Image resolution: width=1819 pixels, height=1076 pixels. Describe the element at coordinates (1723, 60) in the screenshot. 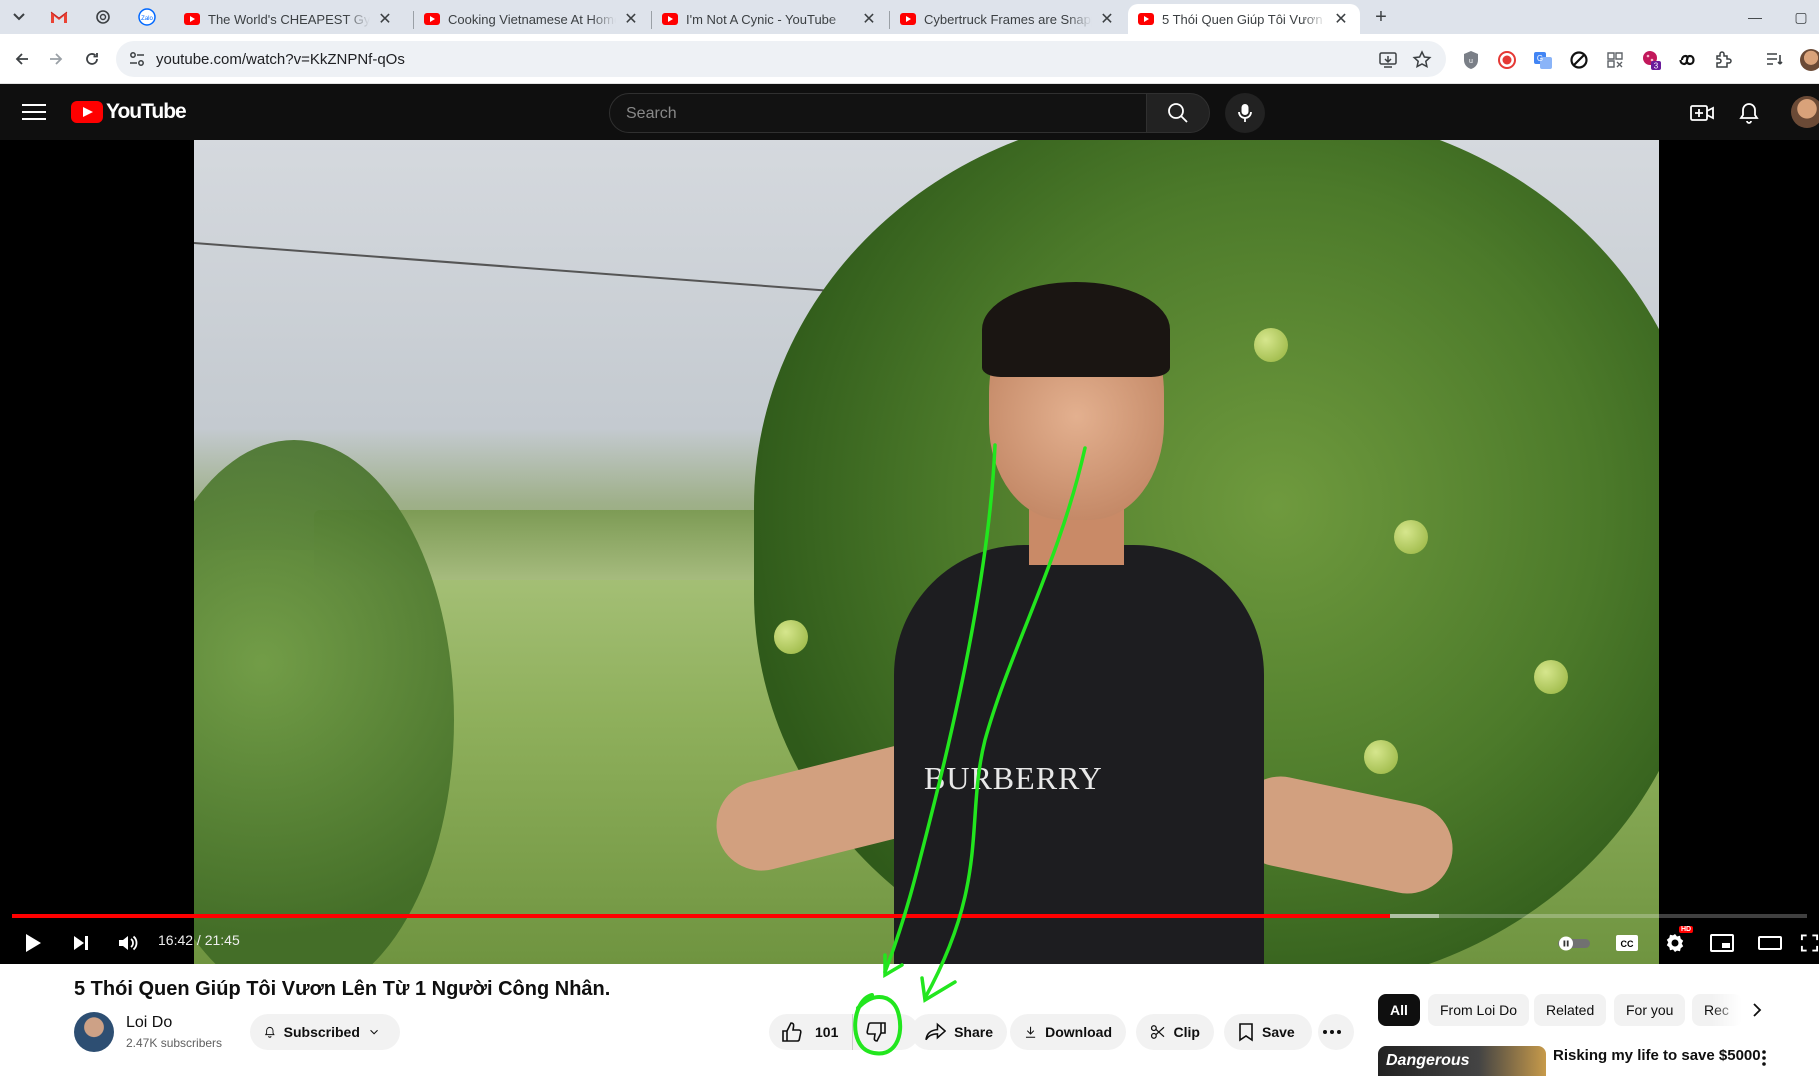

I see `extensions-puzzle-icon` at that location.